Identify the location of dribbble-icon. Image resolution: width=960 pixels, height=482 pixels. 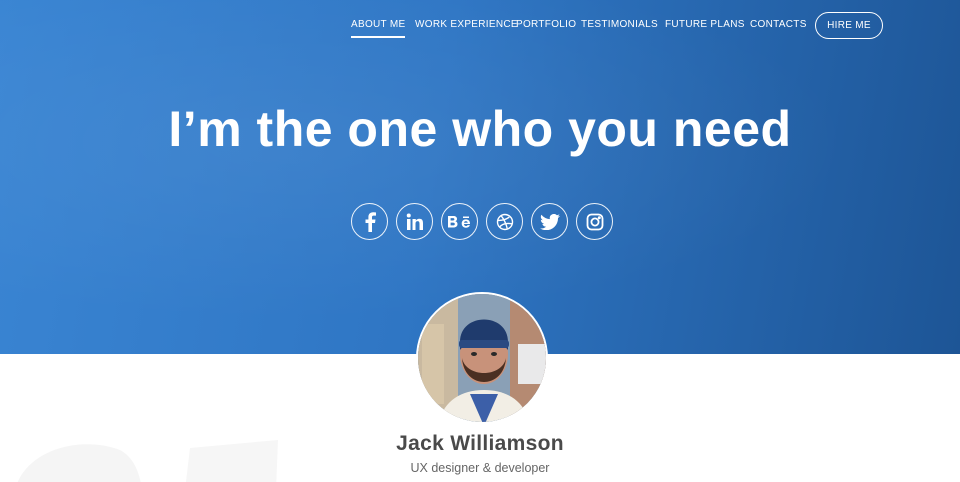
(504, 221).